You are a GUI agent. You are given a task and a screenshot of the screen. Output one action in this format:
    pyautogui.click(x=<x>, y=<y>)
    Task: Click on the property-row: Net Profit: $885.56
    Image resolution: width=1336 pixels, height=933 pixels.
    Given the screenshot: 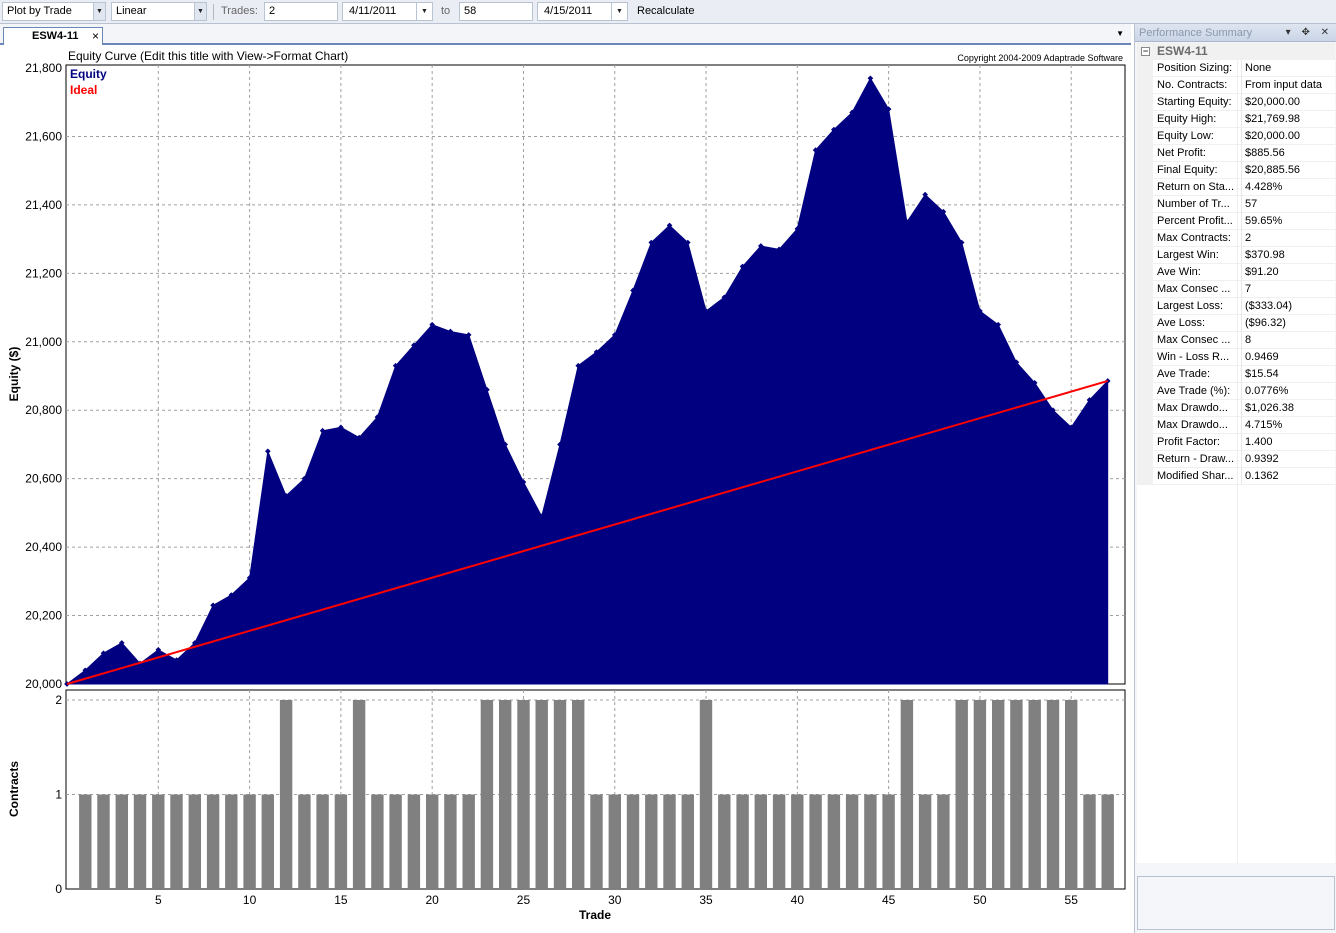 What is the action you would take?
    pyautogui.click(x=1236, y=153)
    